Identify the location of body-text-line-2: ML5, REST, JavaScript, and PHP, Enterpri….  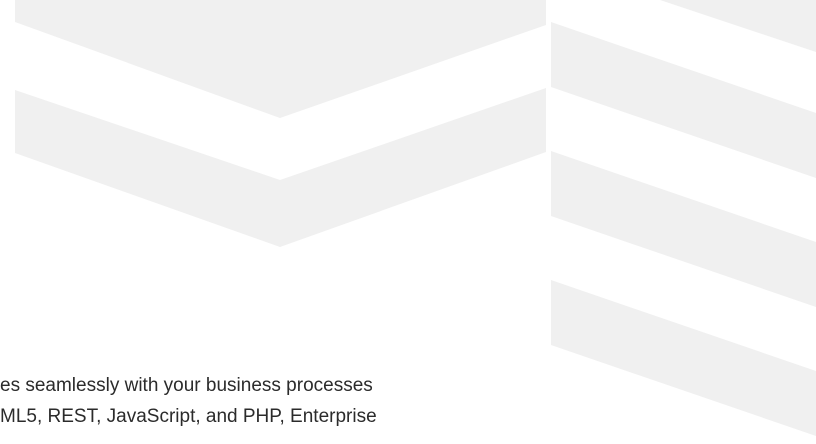
(188, 416).